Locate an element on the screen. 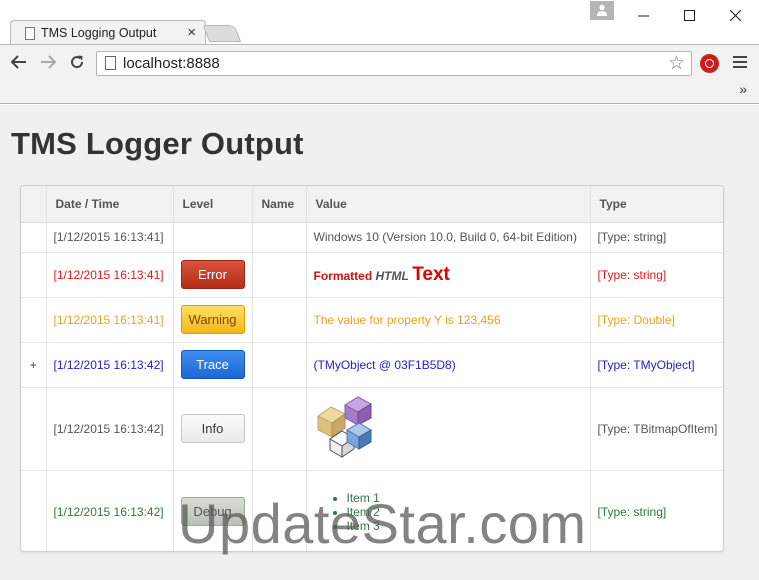 This screenshot has height=580, width=759. back-arrow-icon is located at coordinates (18, 62).